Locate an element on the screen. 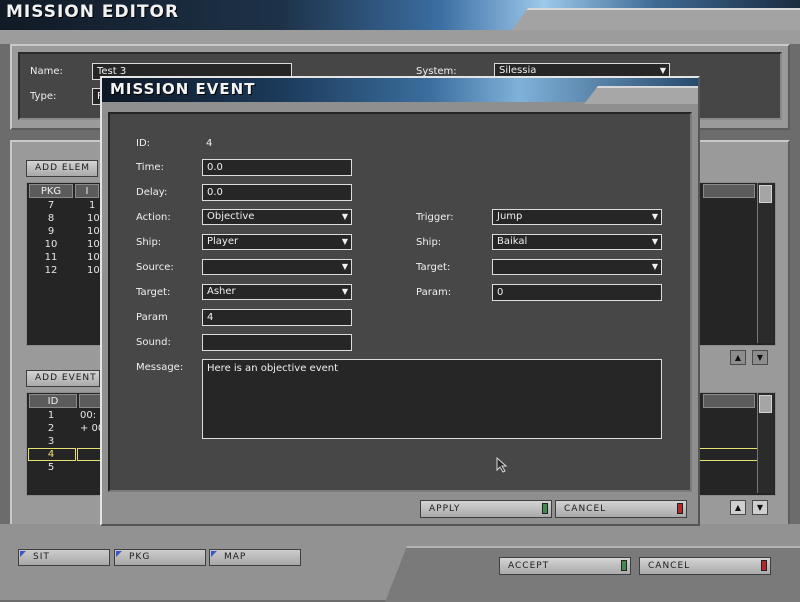 This screenshot has width=800, height=602. events-scrollbar is located at coordinates (765, 443).